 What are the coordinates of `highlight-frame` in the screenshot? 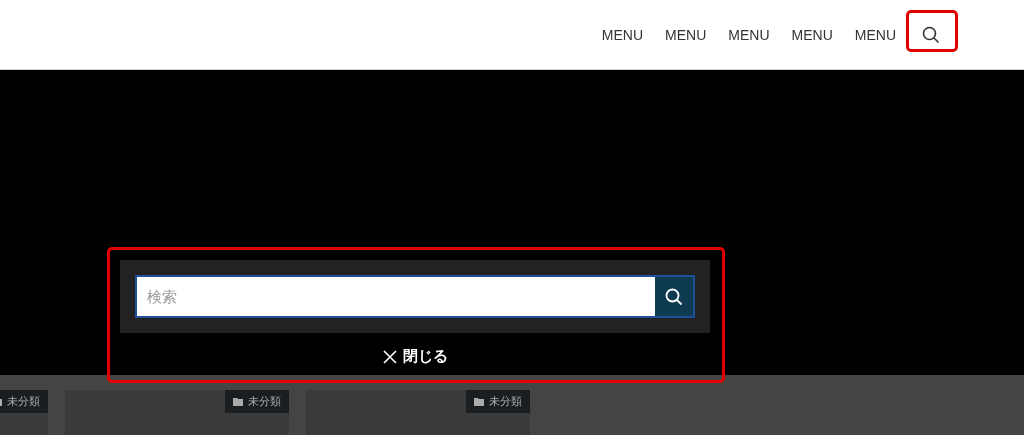 It's located at (932, 31).